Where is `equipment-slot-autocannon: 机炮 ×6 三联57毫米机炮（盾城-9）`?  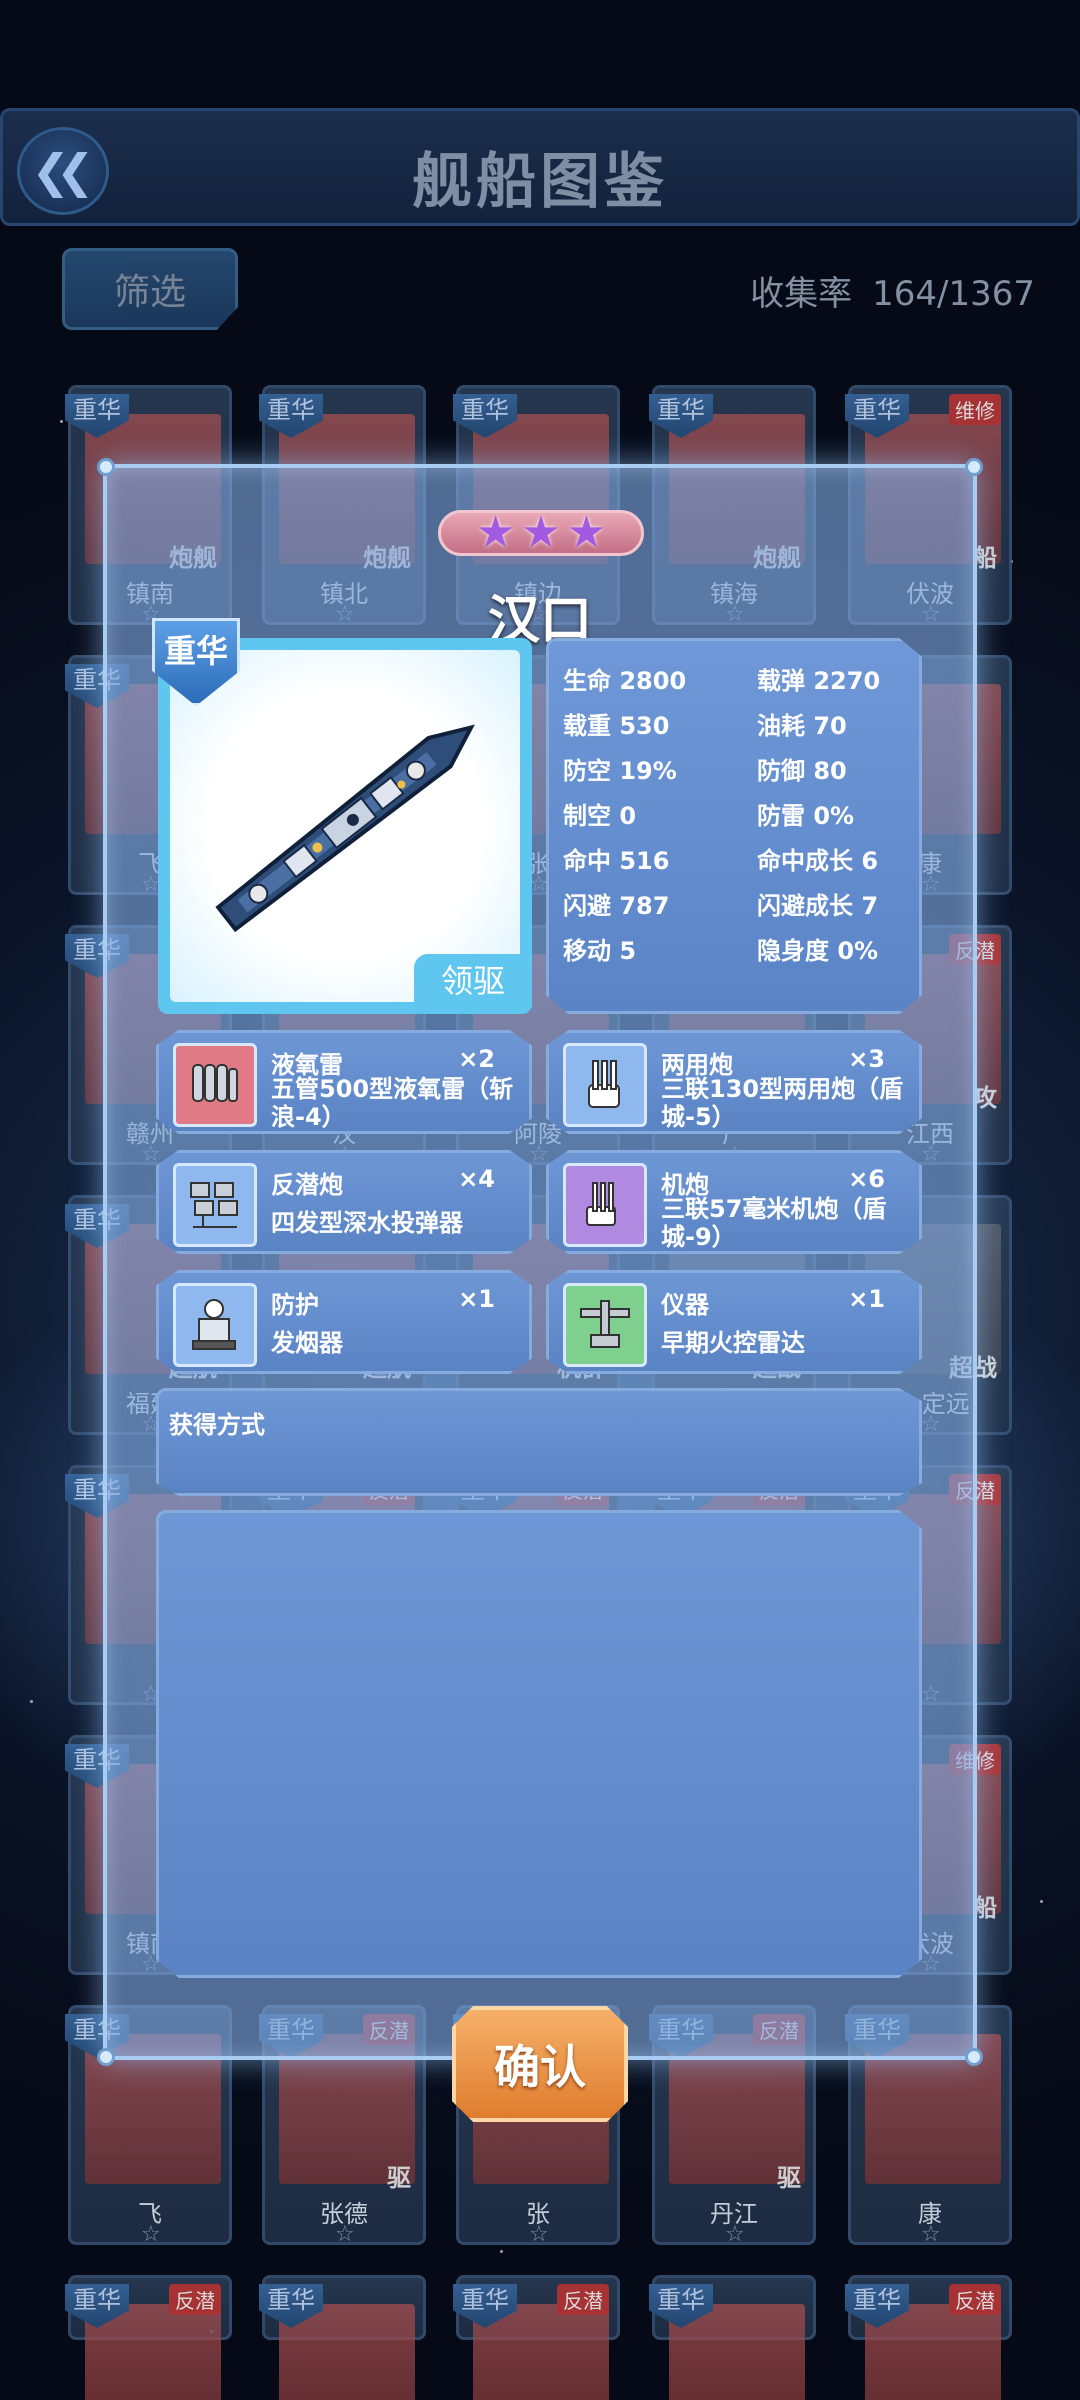 equipment-slot-autocannon: 机炮 ×6 三联57毫米机炮（盾城-9） is located at coordinates (734, 1202).